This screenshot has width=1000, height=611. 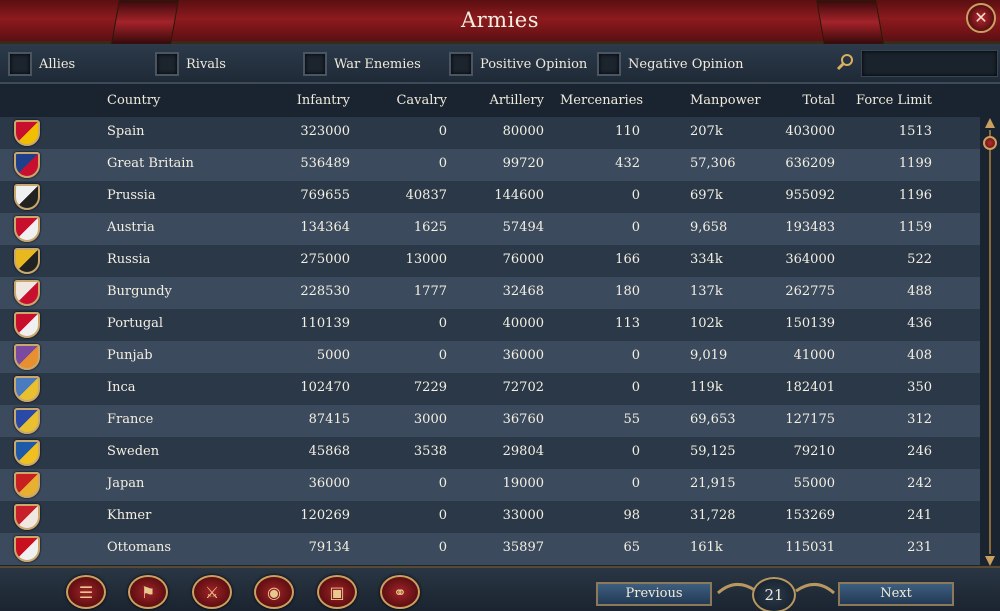 I want to click on column-header-infantry: Infantry, so click(x=315, y=100).